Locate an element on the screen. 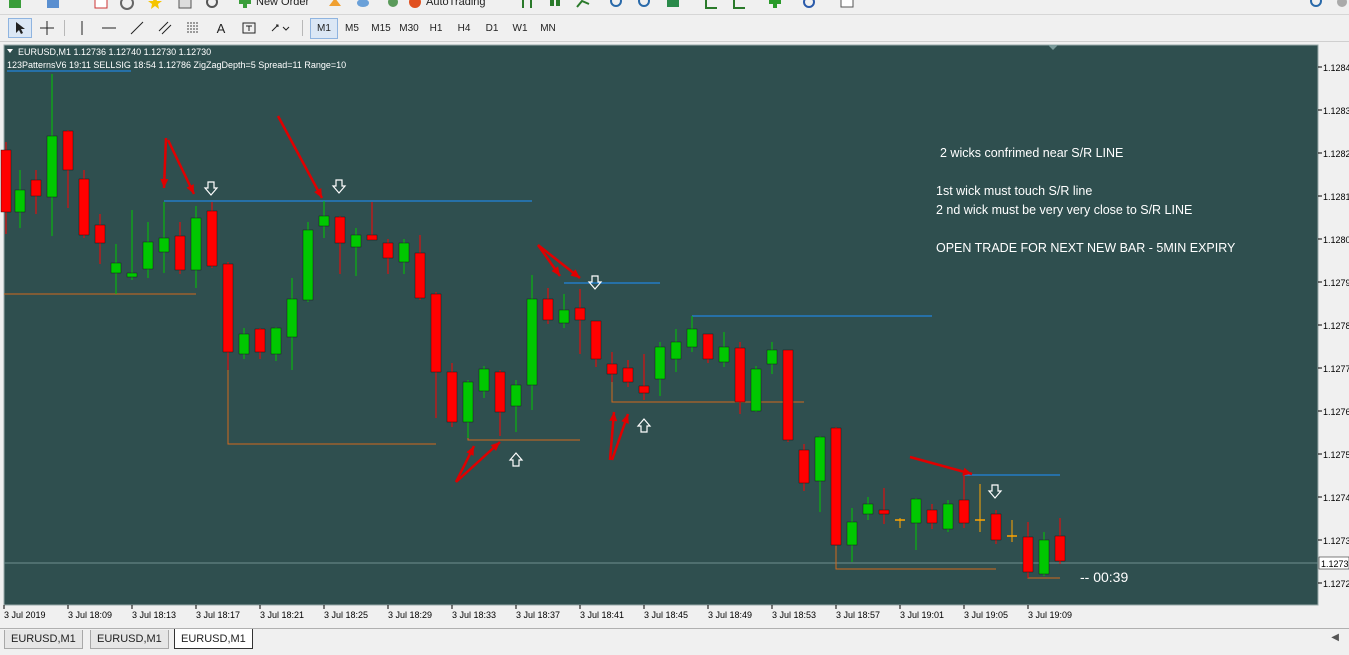  timeframe-d1-button: D1 is located at coordinates (492, 28).